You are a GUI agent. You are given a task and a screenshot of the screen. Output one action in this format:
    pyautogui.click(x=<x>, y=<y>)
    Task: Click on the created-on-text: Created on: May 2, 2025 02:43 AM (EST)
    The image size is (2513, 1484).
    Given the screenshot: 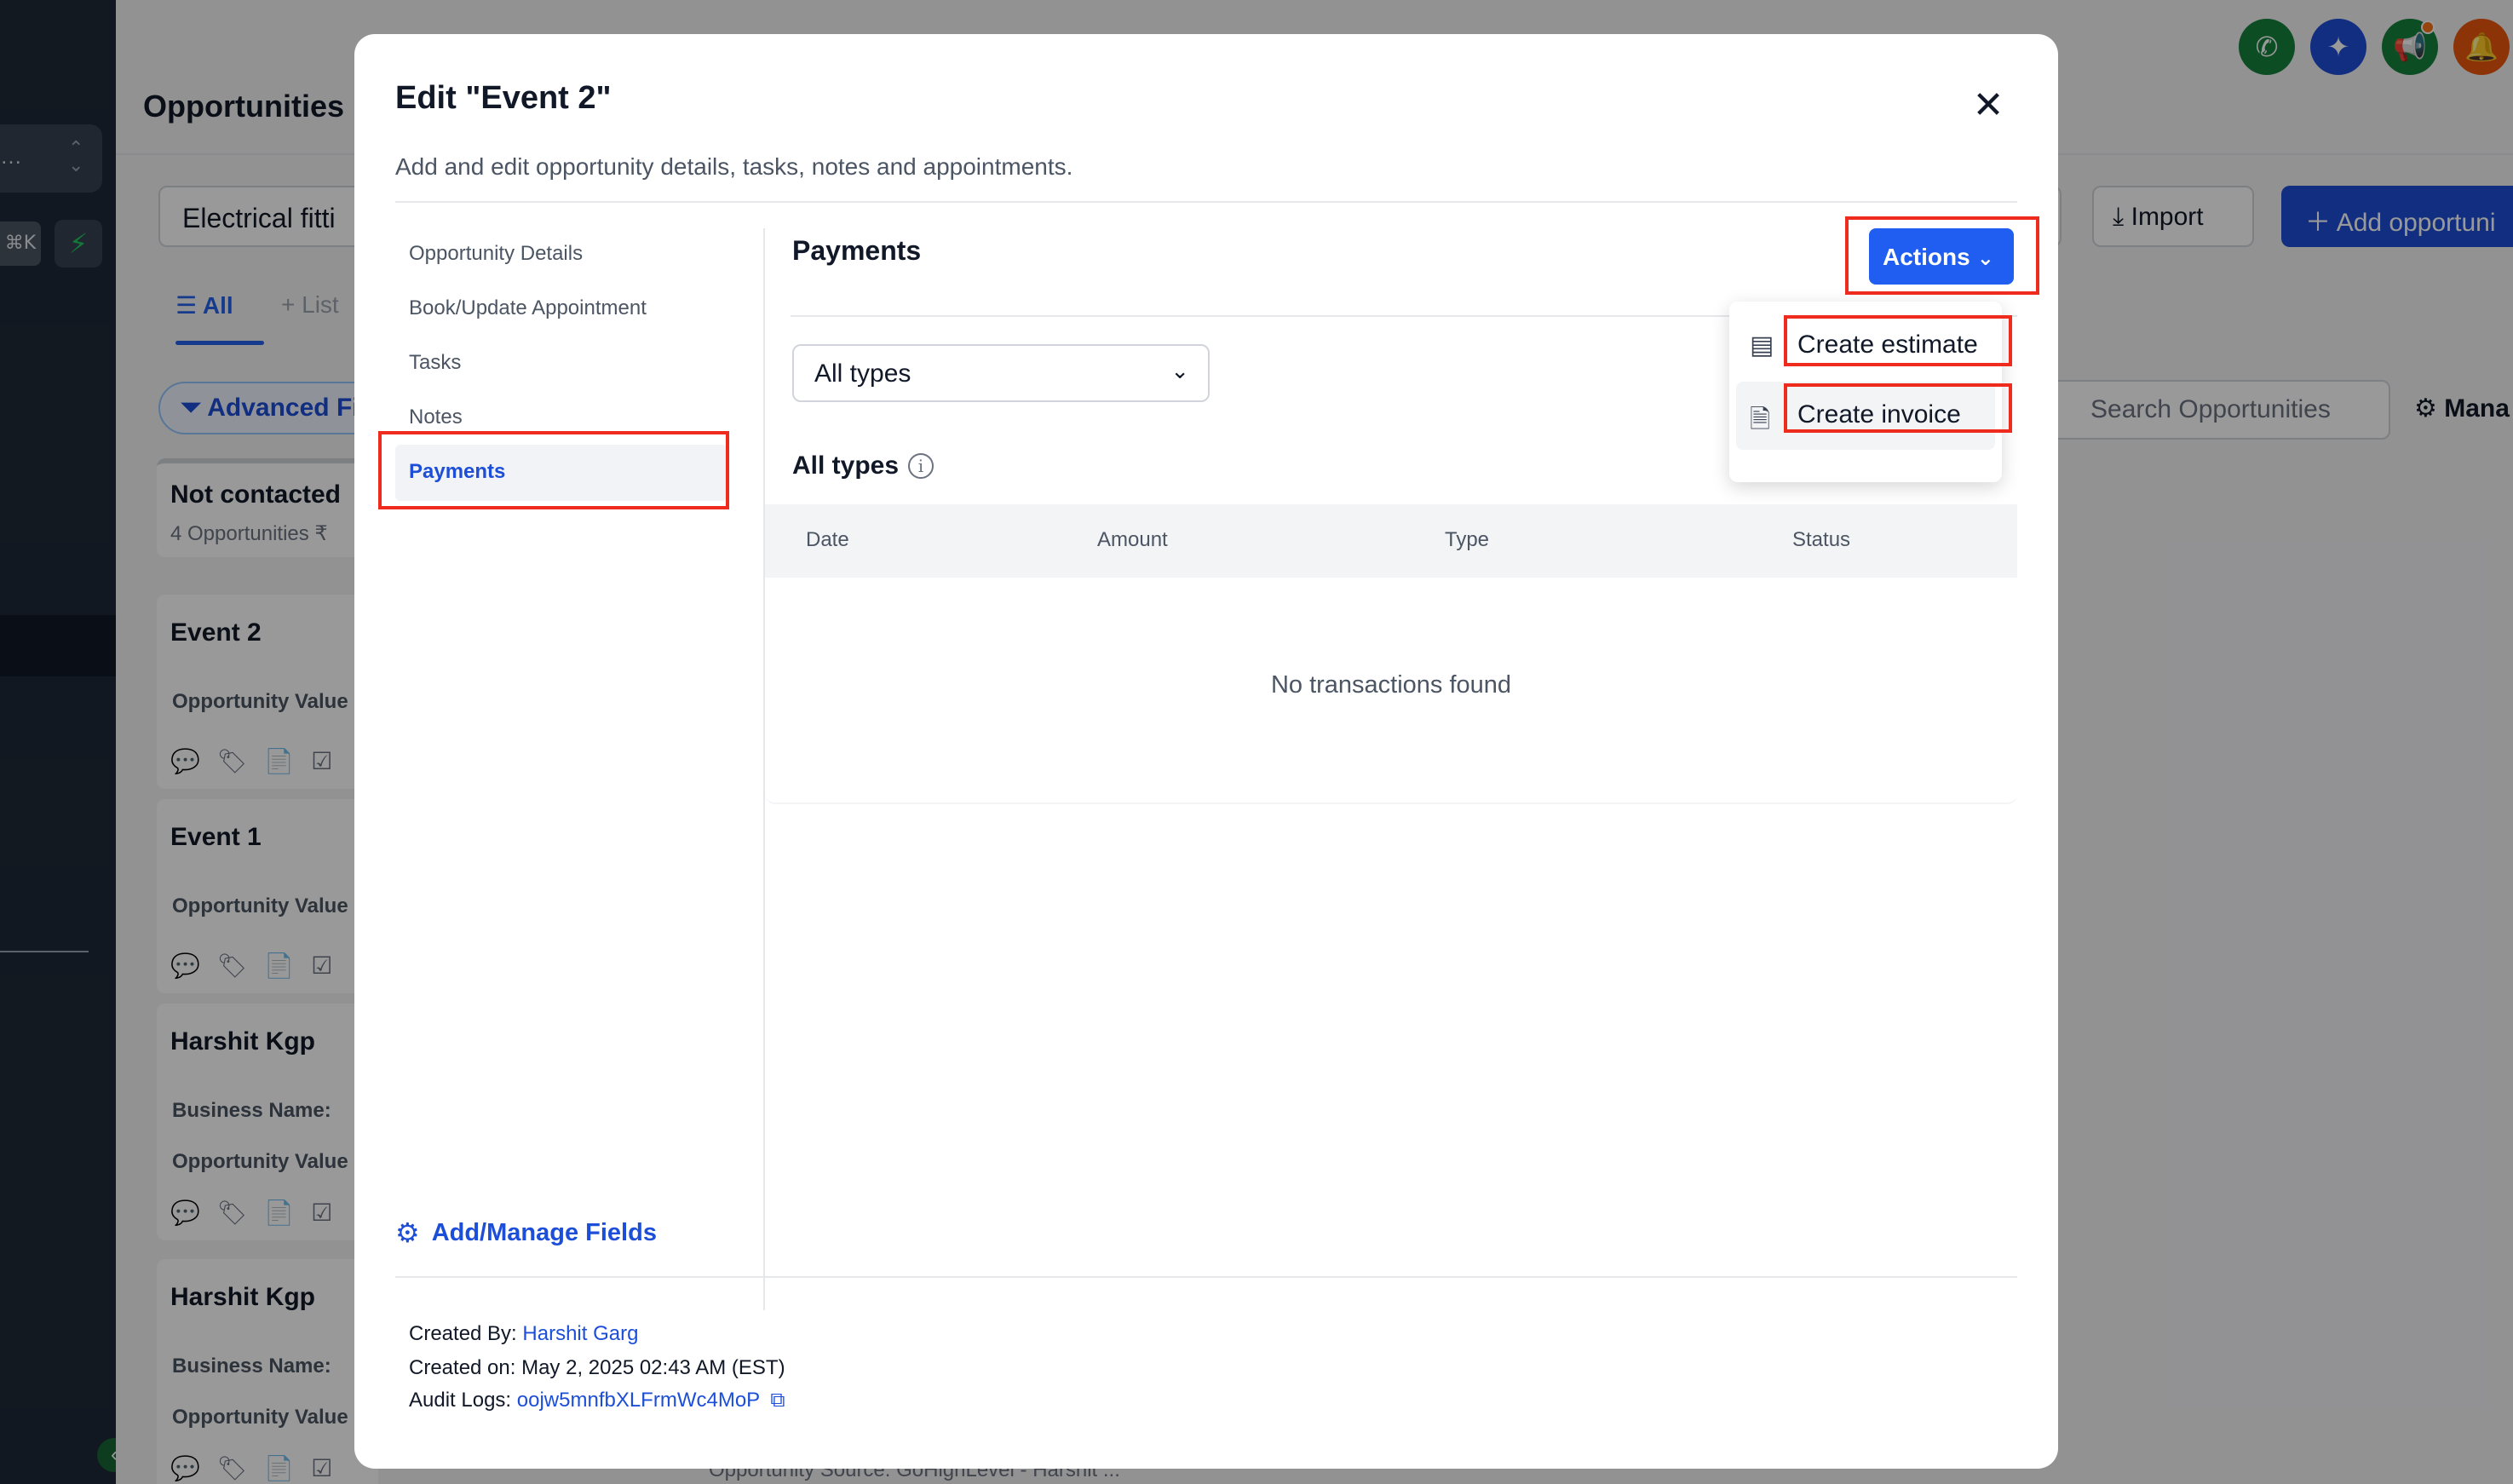 What is the action you would take?
    pyautogui.click(x=597, y=1367)
    